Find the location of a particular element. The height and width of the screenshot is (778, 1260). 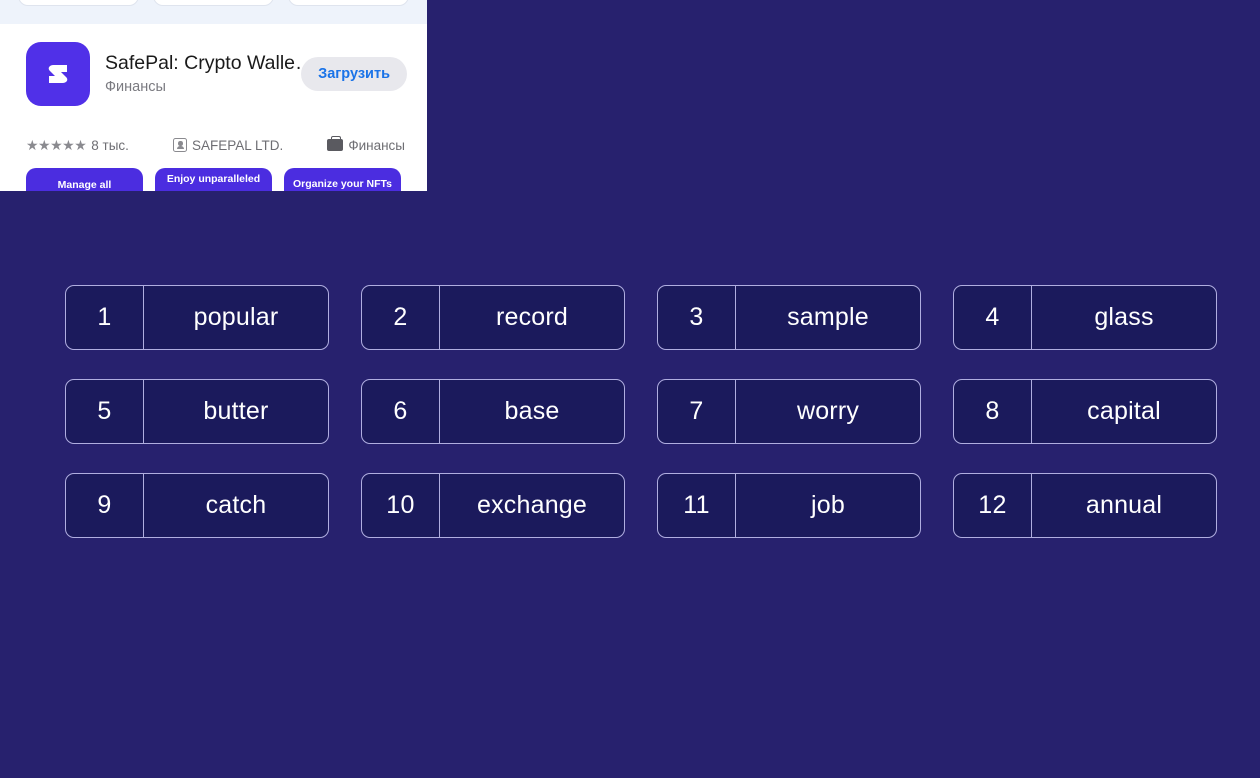

seed-word-number: 8 is located at coordinates (993, 411).